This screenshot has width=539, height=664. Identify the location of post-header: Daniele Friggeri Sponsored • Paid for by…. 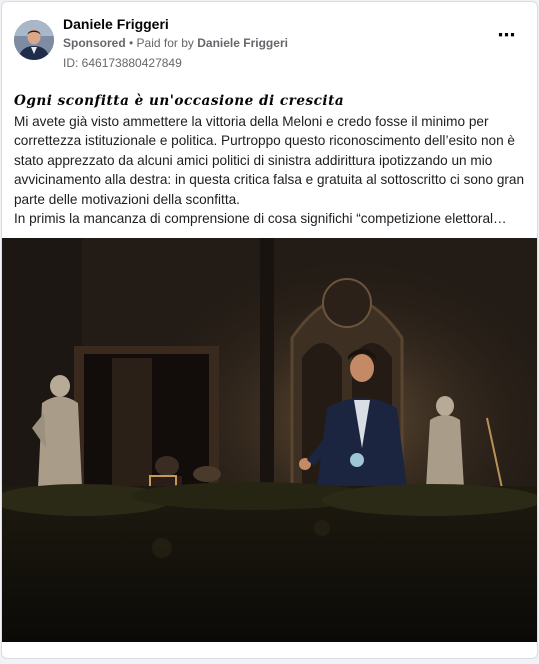
(269, 40).